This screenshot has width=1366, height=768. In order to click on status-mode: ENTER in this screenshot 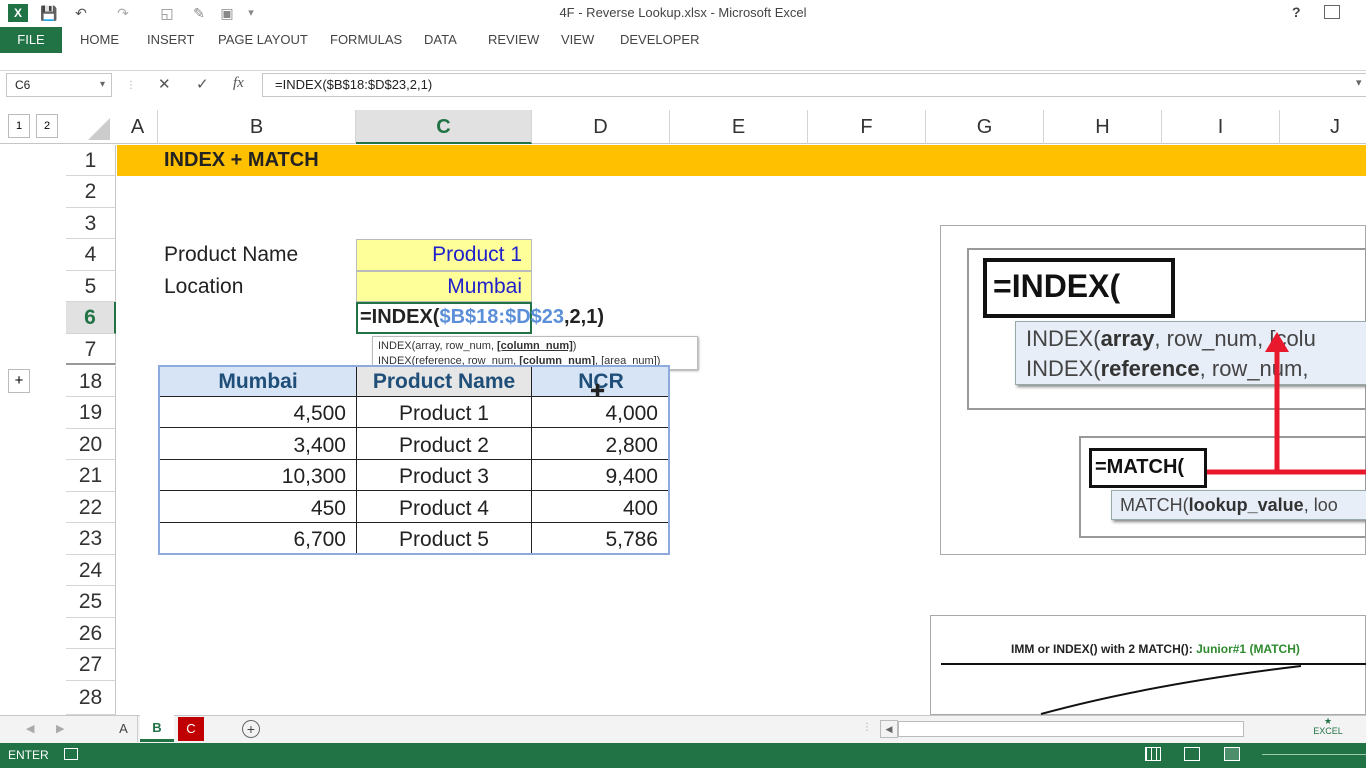, I will do `click(28, 755)`.